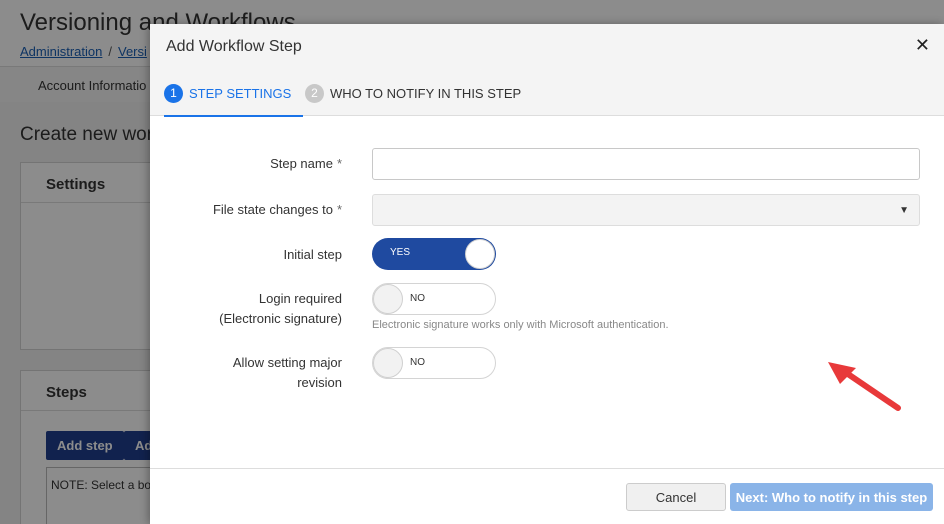  Describe the element at coordinates (831, 497) in the screenshot. I see `next-button: Next: Who to notify in this step` at that location.